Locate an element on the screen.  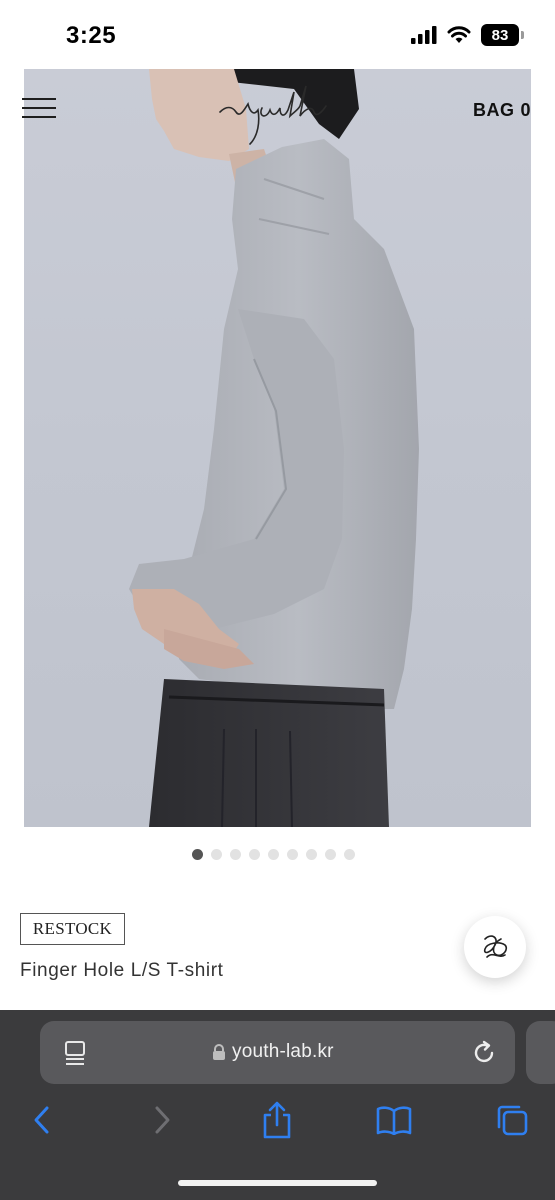
cellular-signal-icon is located at coordinates (424, 35).